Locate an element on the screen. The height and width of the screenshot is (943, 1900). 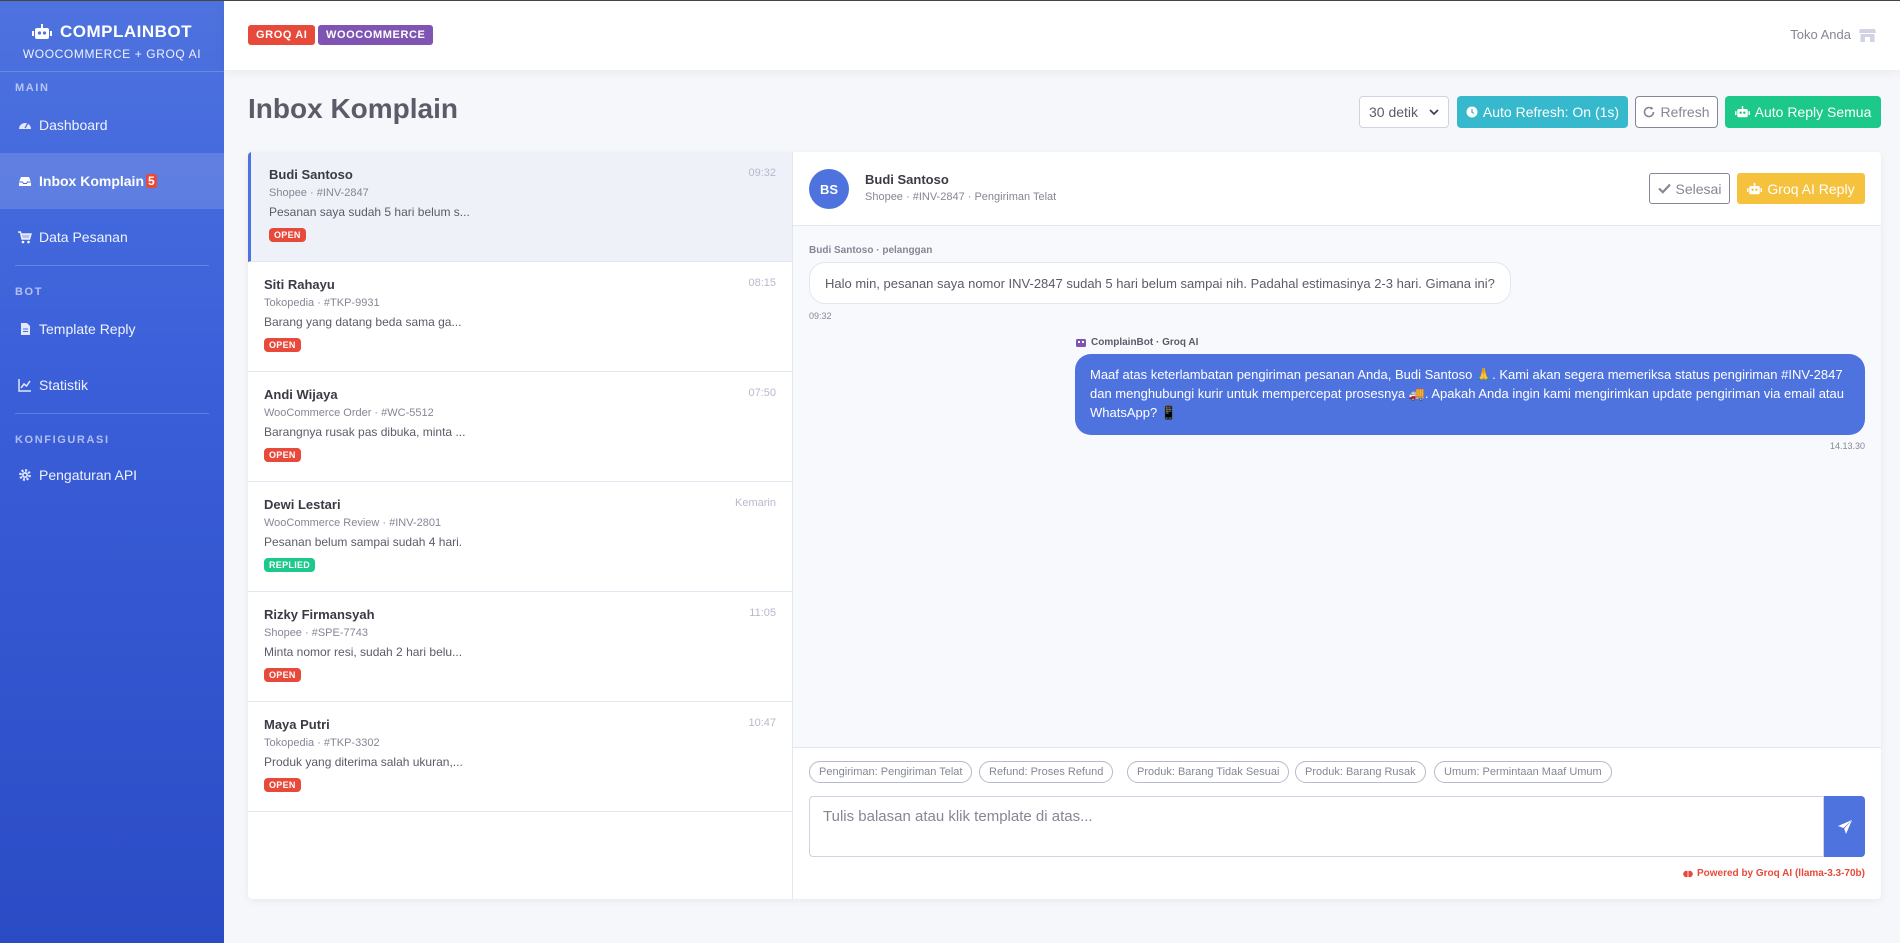
file-icon is located at coordinates (25, 329).